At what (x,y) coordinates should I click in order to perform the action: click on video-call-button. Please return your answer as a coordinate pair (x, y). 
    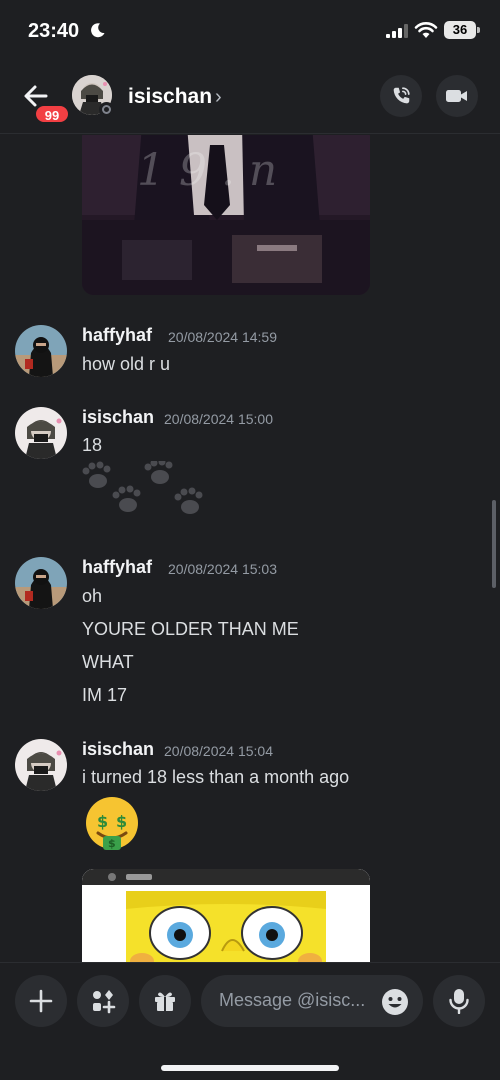
    Looking at the image, I should click on (457, 96).